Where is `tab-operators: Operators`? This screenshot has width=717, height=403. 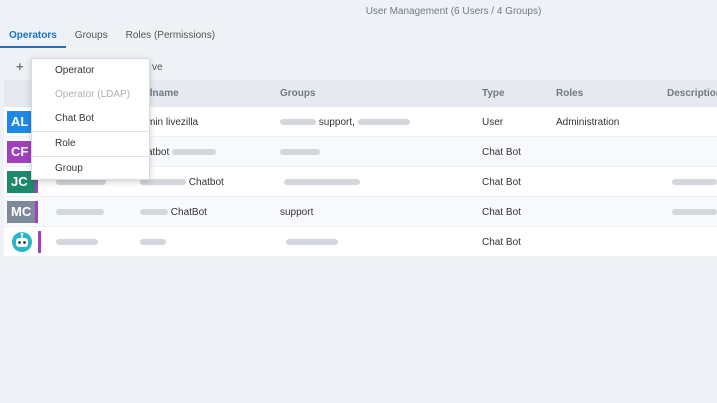
tab-operators: Operators is located at coordinates (33, 37).